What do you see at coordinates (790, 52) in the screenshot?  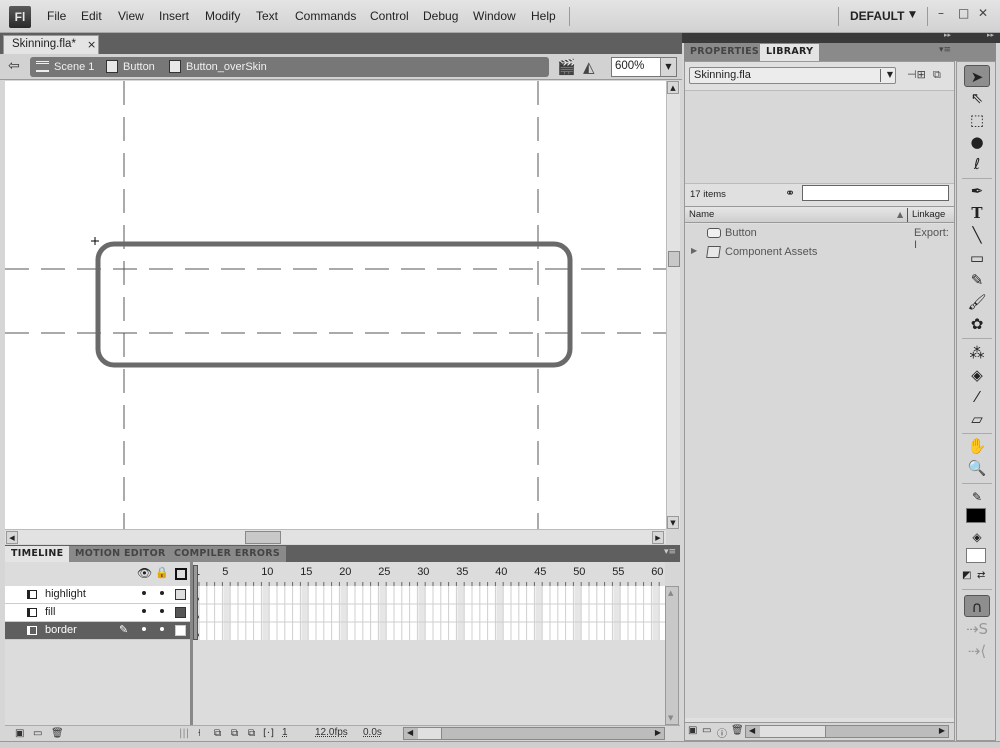 I see `tab-library: LIBRARY` at bounding box center [790, 52].